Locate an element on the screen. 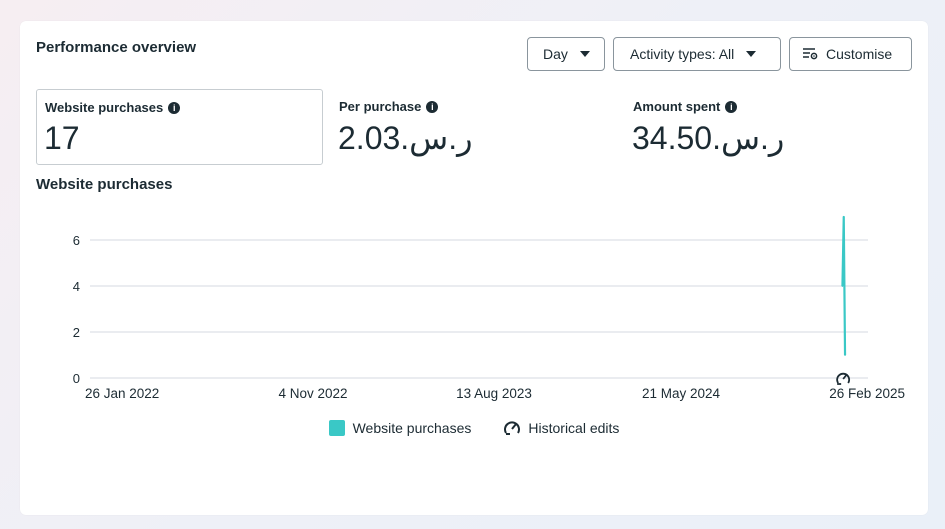  x-tick-label: 4 Nov 2022 is located at coordinates (312, 393).